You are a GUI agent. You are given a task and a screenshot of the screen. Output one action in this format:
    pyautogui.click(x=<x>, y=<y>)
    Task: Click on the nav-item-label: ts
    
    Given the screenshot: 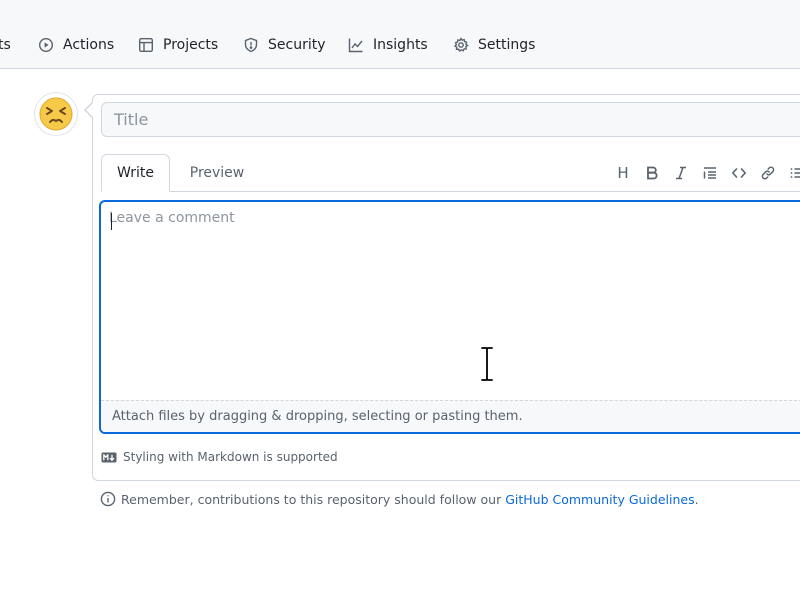 What is the action you would take?
    pyautogui.click(x=5, y=45)
    